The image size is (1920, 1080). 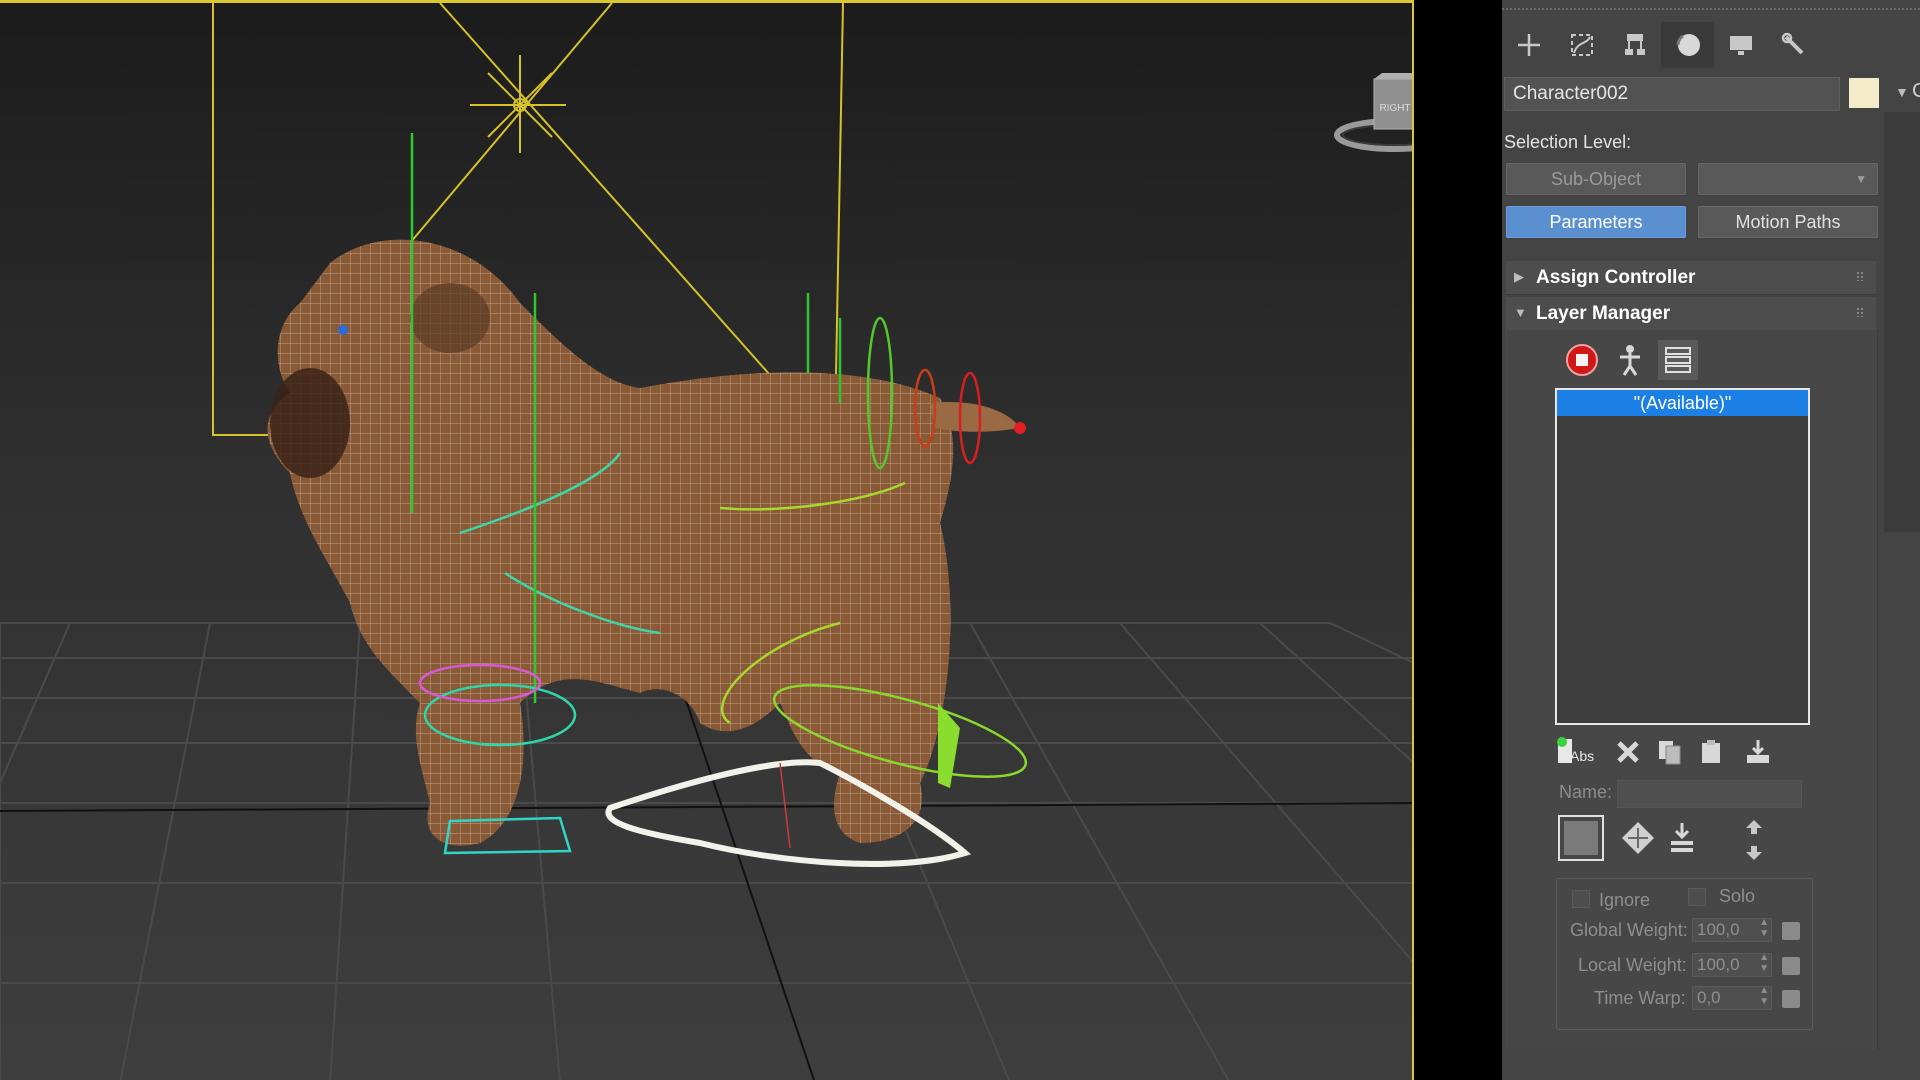 What do you see at coordinates (1709, 997) in the screenshot?
I see `time-warp-value: 0,0` at bounding box center [1709, 997].